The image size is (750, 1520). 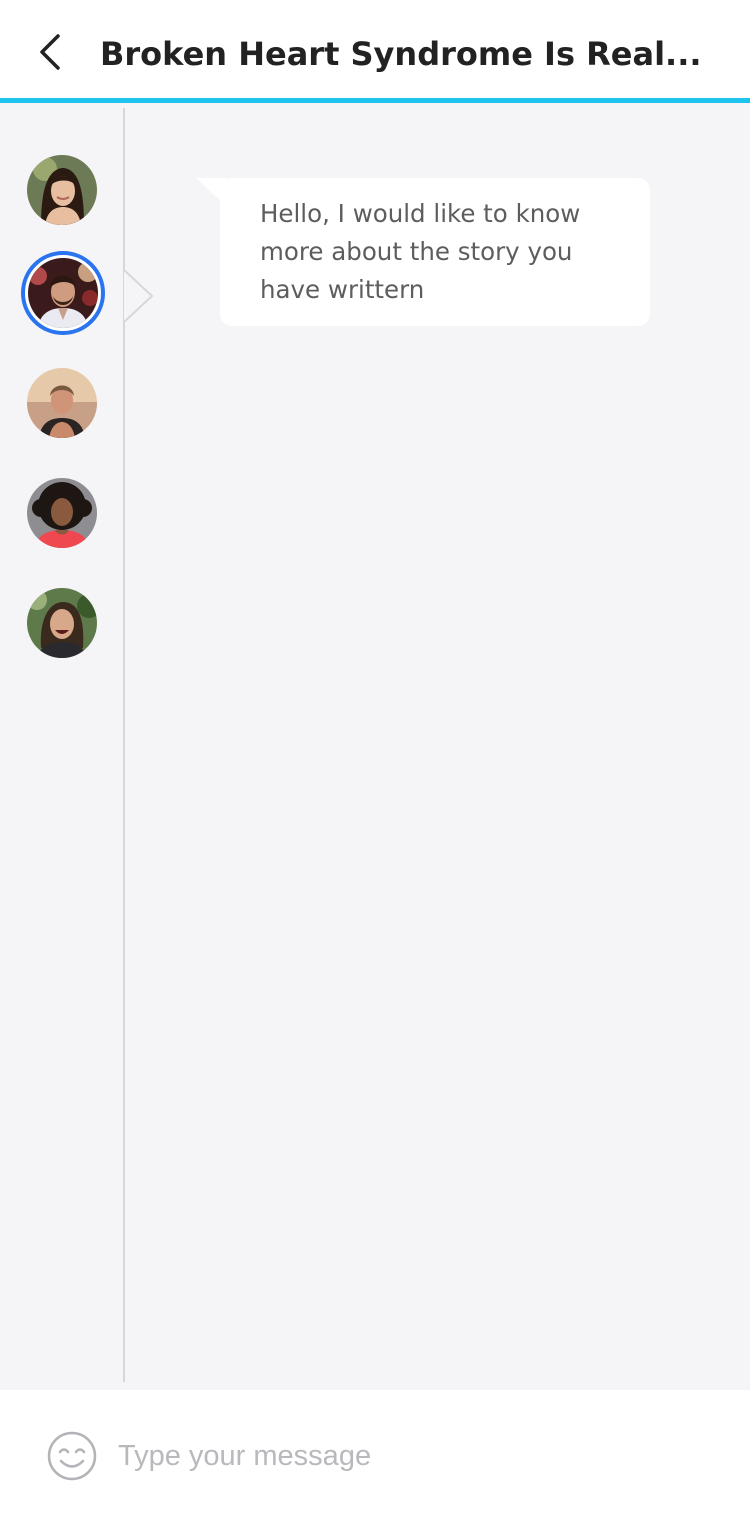 What do you see at coordinates (139, 296) in the screenshot?
I see `selection-pointer` at bounding box center [139, 296].